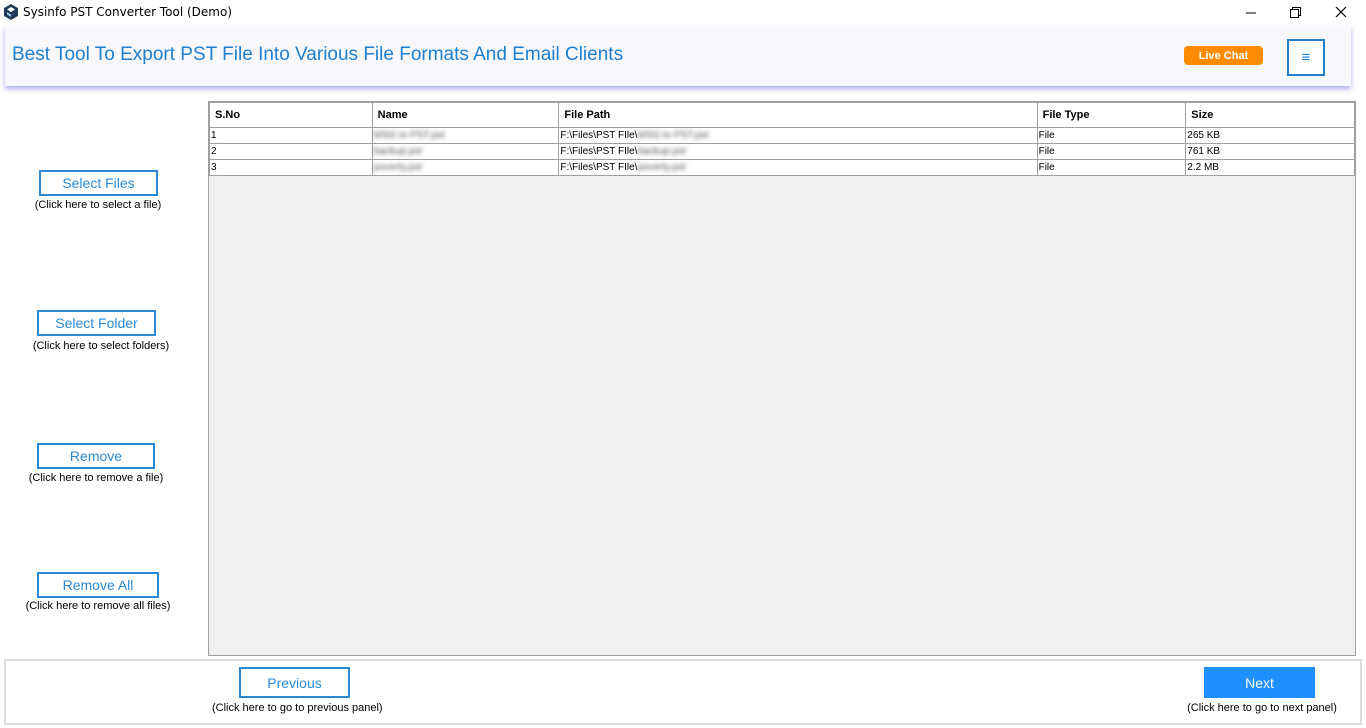  I want to click on restore-button, so click(1295, 12).